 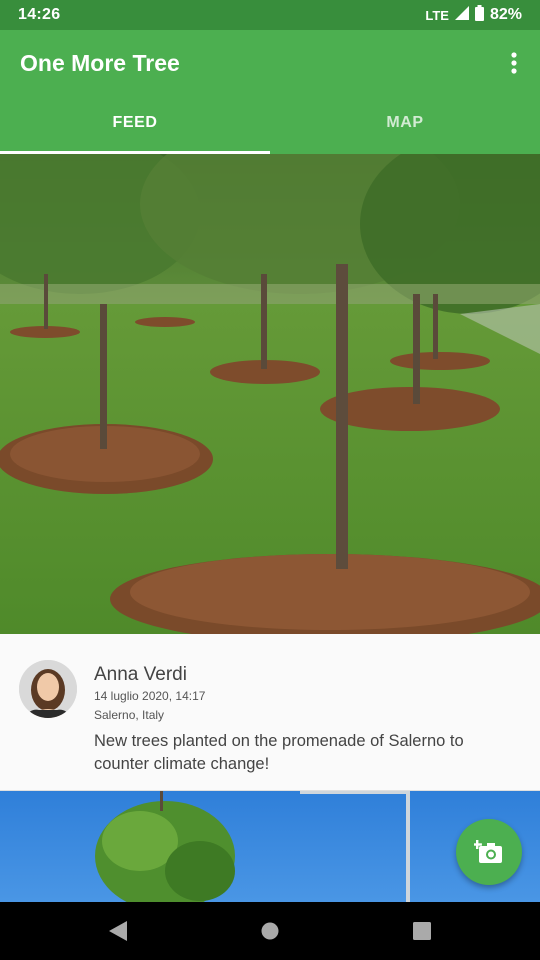 What do you see at coordinates (140, 675) in the screenshot?
I see `post-author: Anna Verdi` at bounding box center [140, 675].